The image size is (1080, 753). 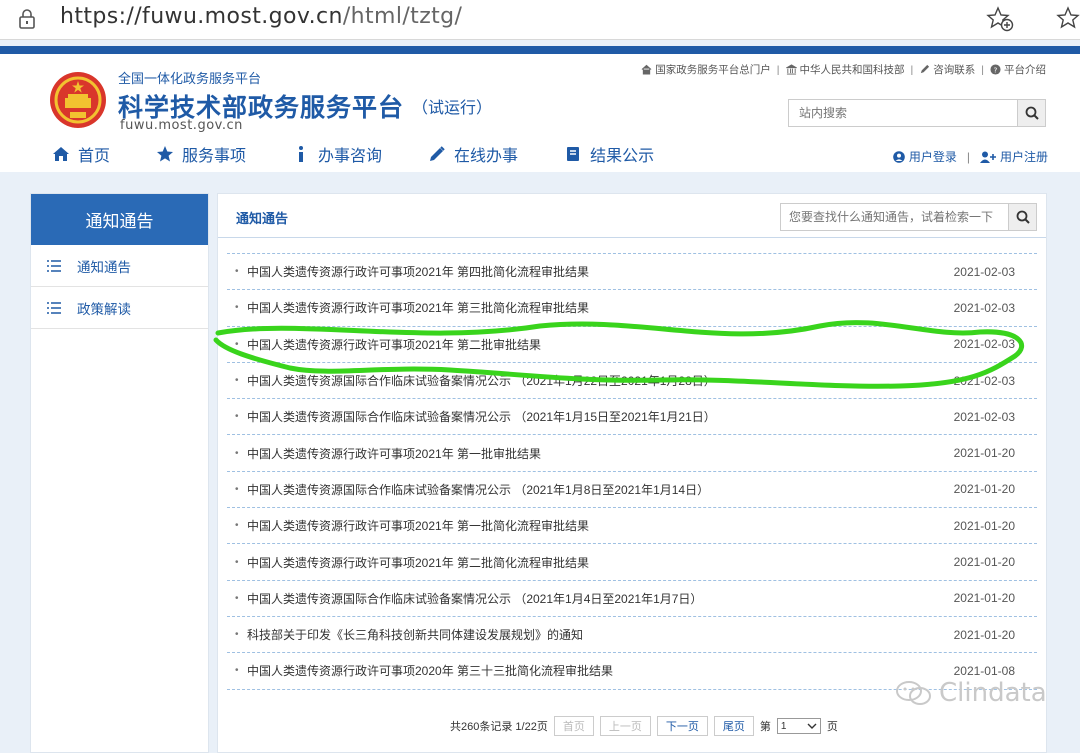 What do you see at coordinates (301, 154) in the screenshot?
I see `info-icon` at bounding box center [301, 154].